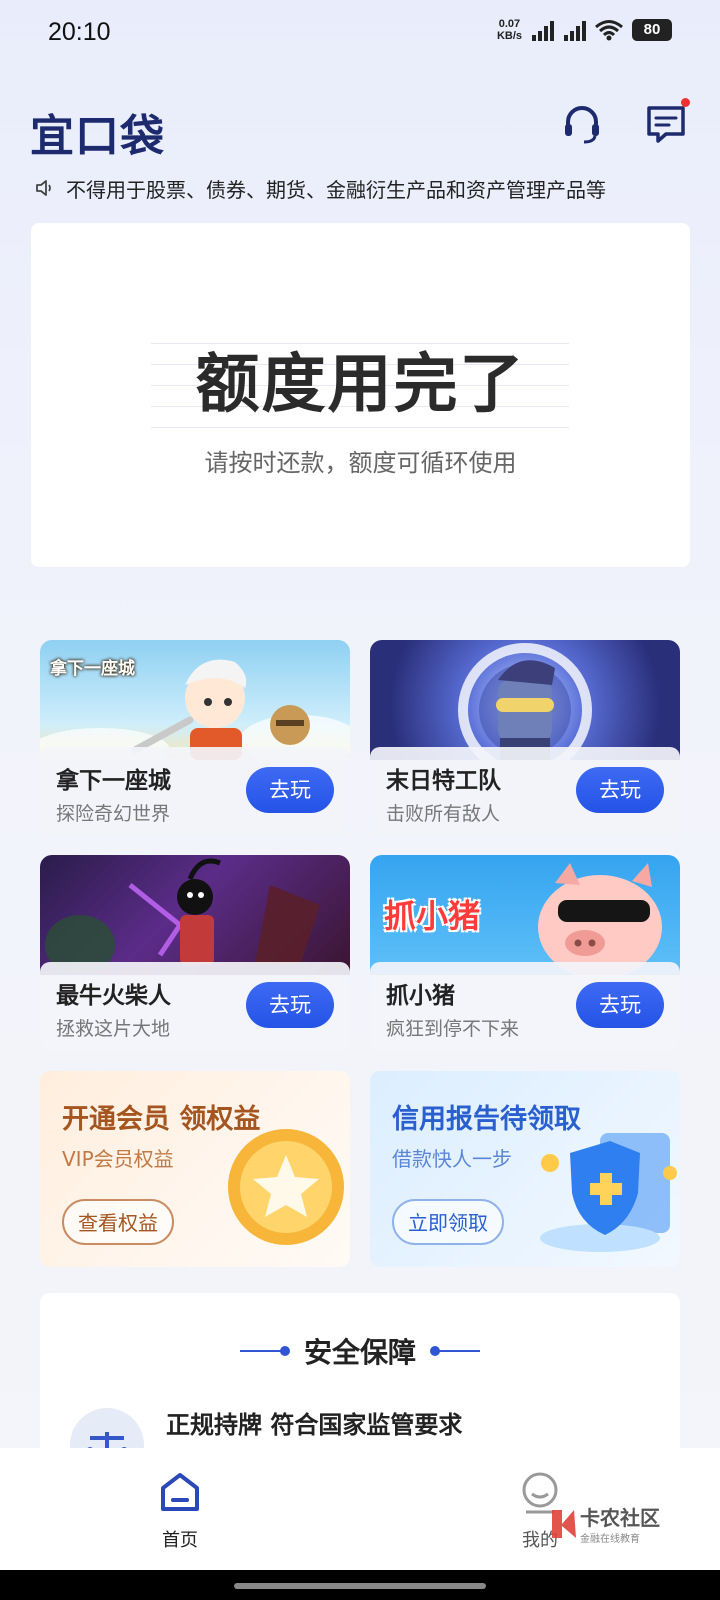 This screenshot has height=1600, width=720. I want to click on message-icon, so click(667, 122).